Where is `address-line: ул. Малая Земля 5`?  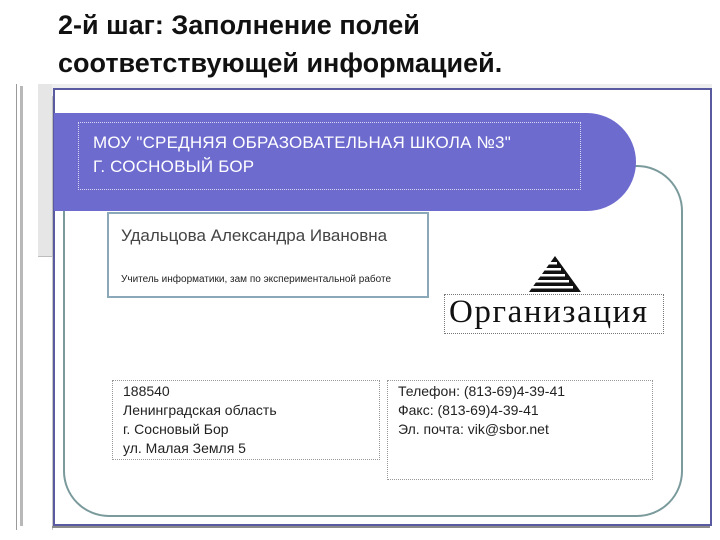
address-line: ул. Малая Земля 5 is located at coordinates (184, 448).